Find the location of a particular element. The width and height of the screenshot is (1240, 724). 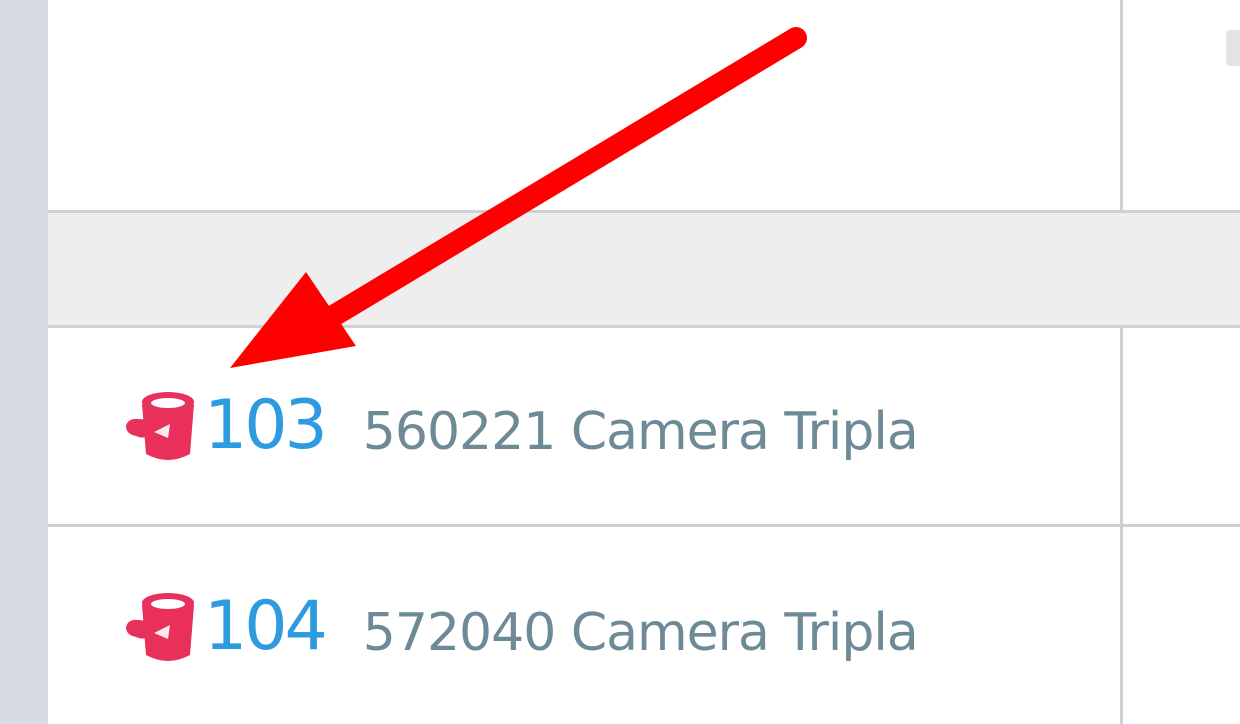

room-entry-103: 103 560221 Camera Tripla is located at coordinates (520, 426).